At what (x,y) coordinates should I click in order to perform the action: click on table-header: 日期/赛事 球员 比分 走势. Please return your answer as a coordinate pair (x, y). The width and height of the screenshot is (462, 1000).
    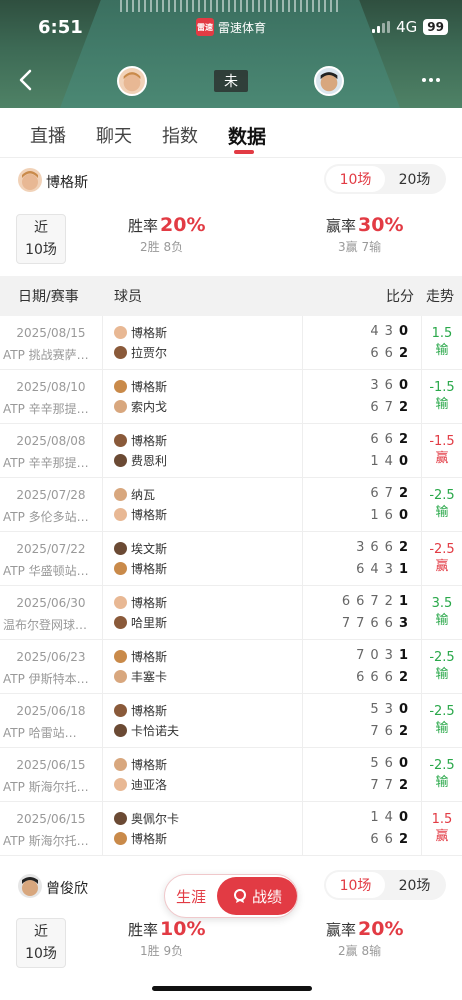
    Looking at the image, I should click on (231, 296).